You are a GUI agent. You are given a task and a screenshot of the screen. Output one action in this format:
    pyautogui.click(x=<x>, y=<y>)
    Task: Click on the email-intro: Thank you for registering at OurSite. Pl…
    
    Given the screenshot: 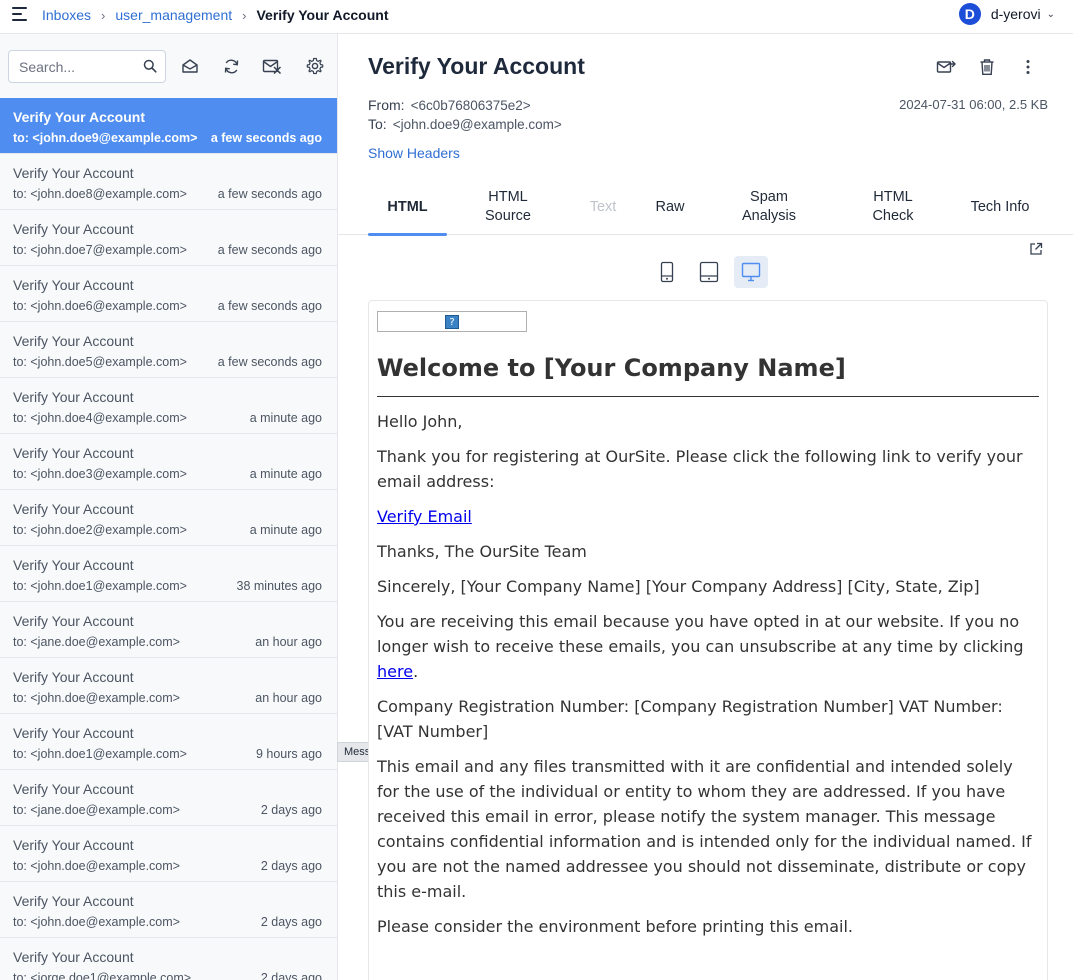 What is the action you would take?
    pyautogui.click(x=700, y=469)
    